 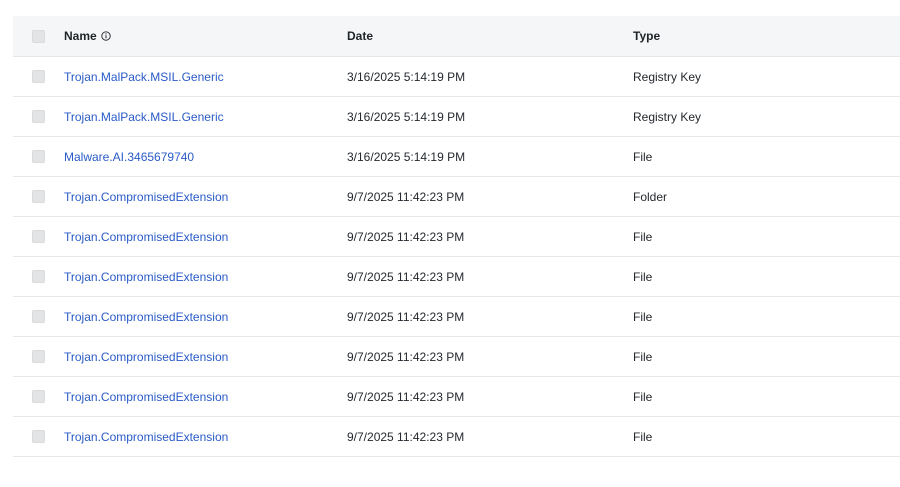 What do you see at coordinates (766, 36) in the screenshot?
I see `column-header-type: Type` at bounding box center [766, 36].